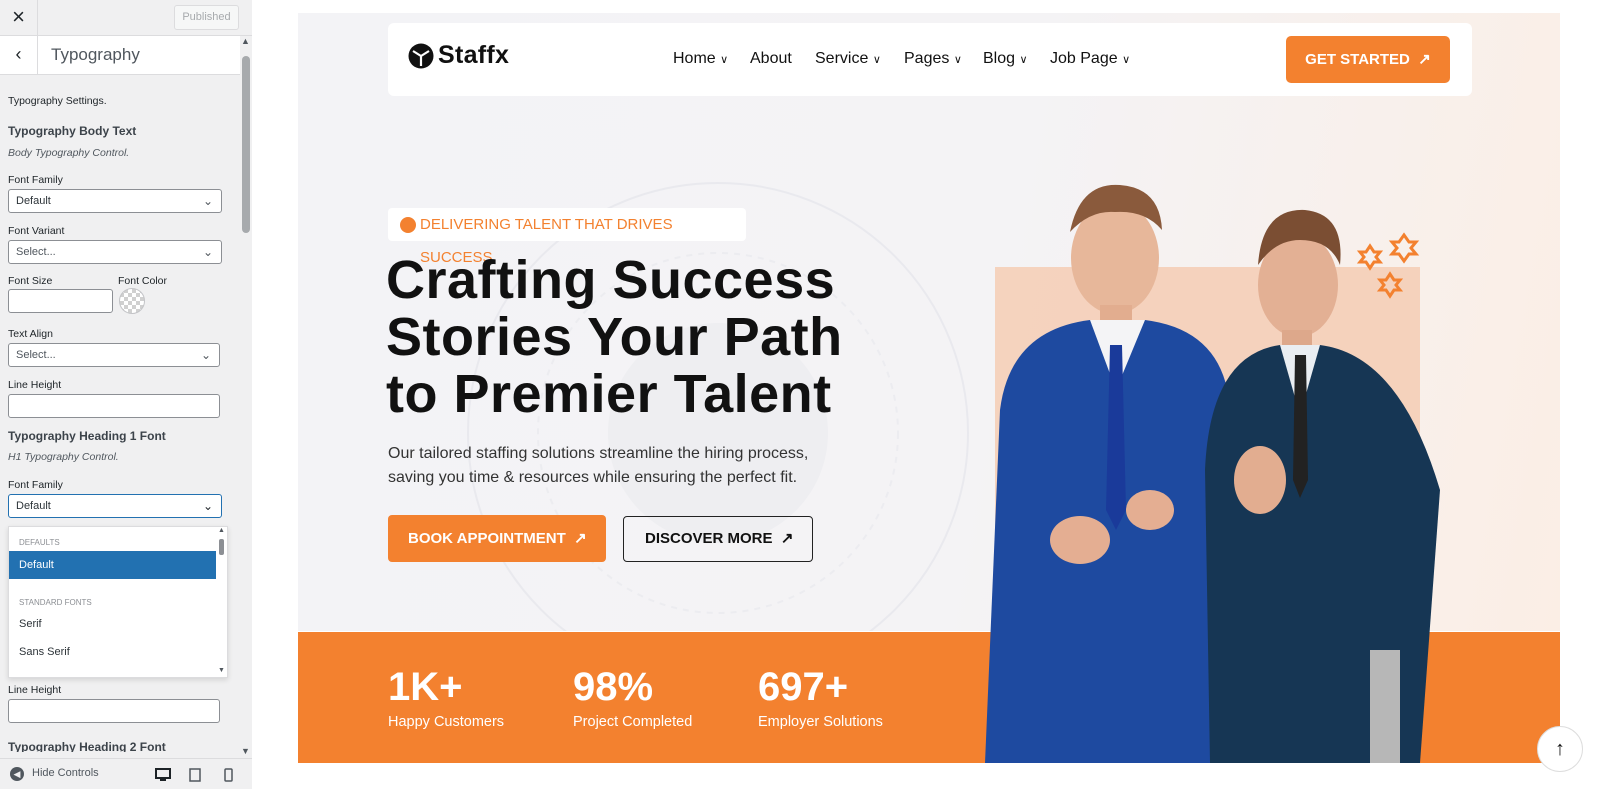  Describe the element at coordinates (474, 55) in the screenshot. I see `logo-text: Staffx` at that location.